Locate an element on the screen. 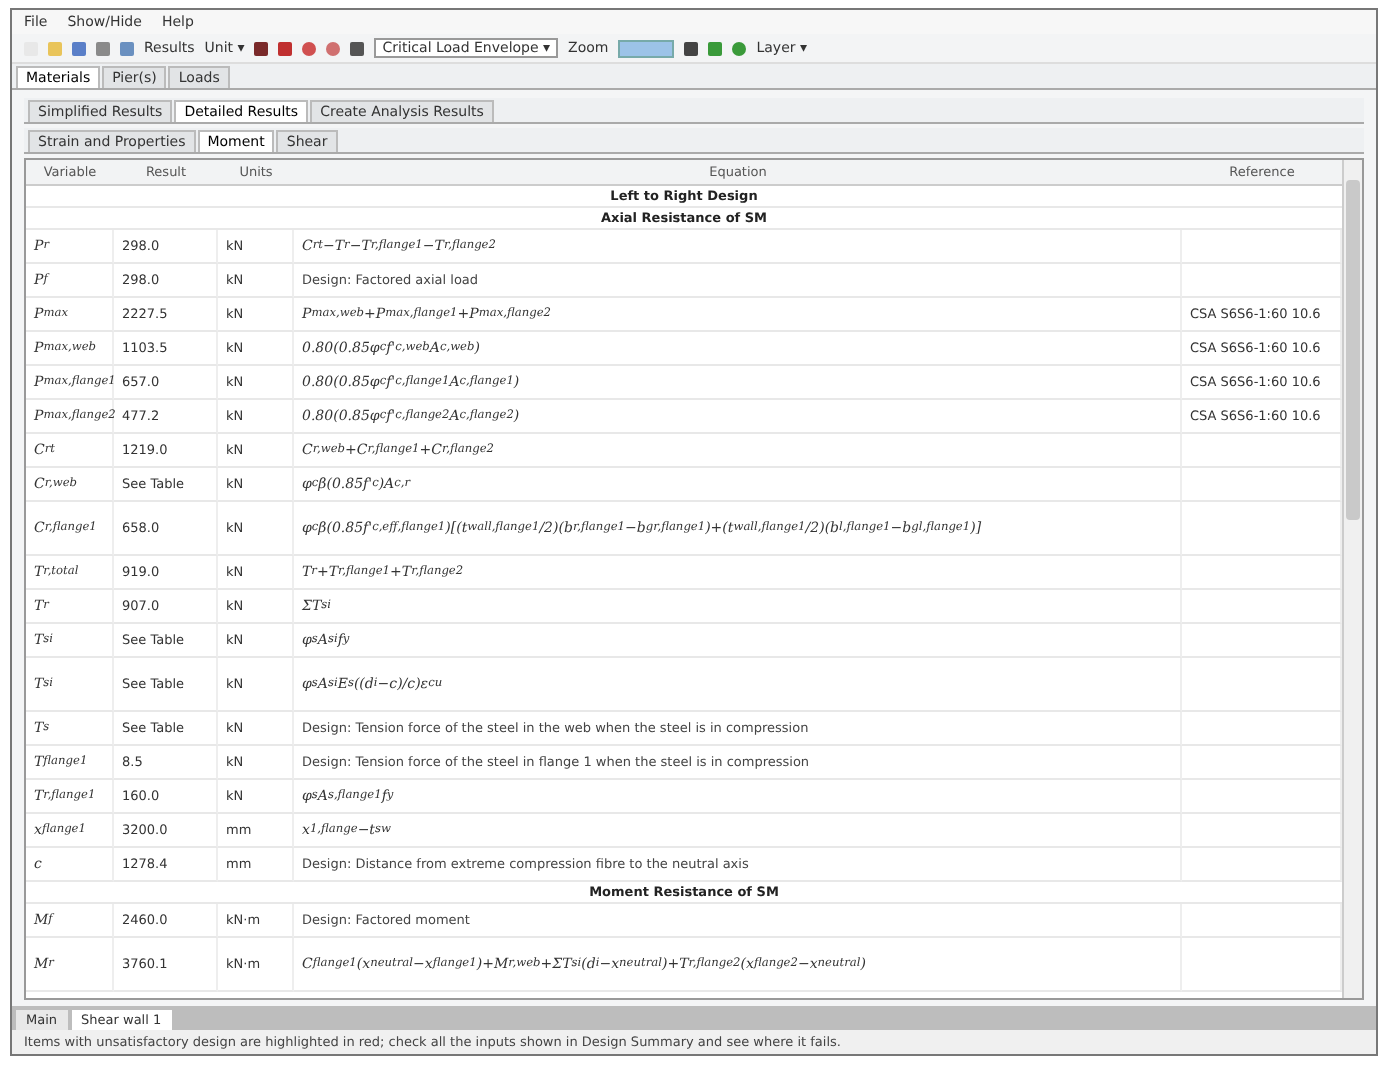 This screenshot has width=1388, height=1068. zoom-field is located at coordinates (646, 48).